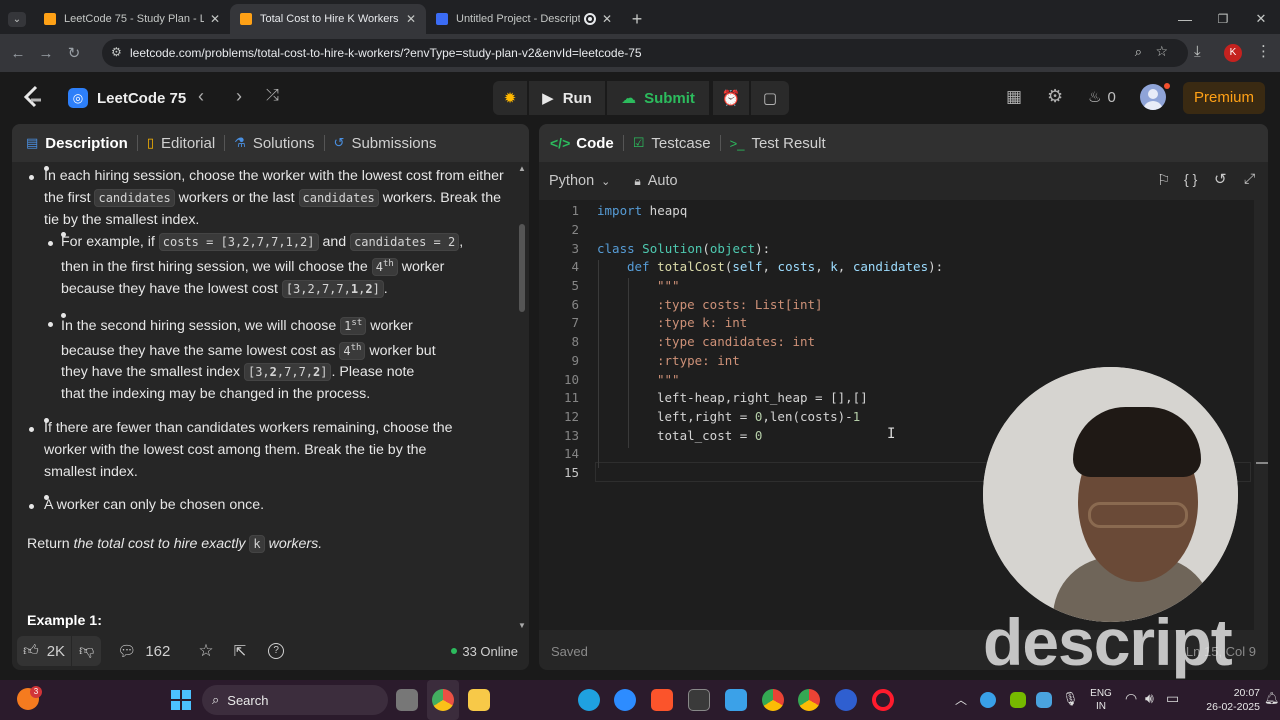 This screenshot has height=720, width=1280. I want to click on settings-gear-icon: ⚙, so click(1055, 96).